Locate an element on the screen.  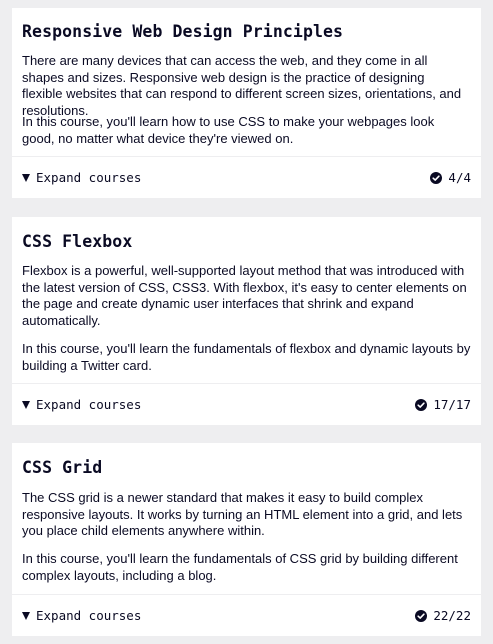
completion-progress: 22/22 is located at coordinates (443, 615).